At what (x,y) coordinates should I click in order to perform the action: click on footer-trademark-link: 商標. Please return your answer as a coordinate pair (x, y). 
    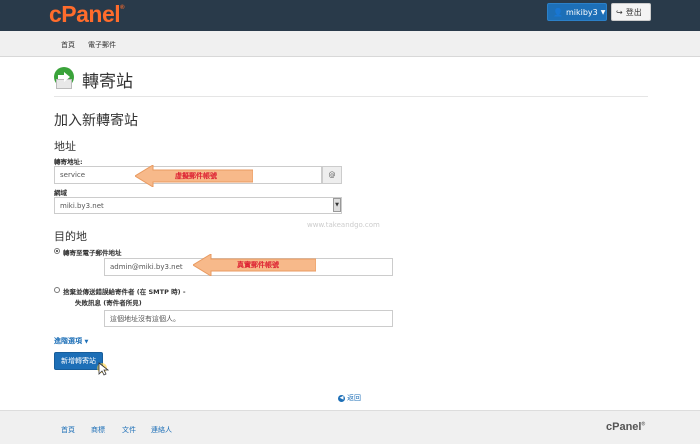
    Looking at the image, I should click on (98, 430).